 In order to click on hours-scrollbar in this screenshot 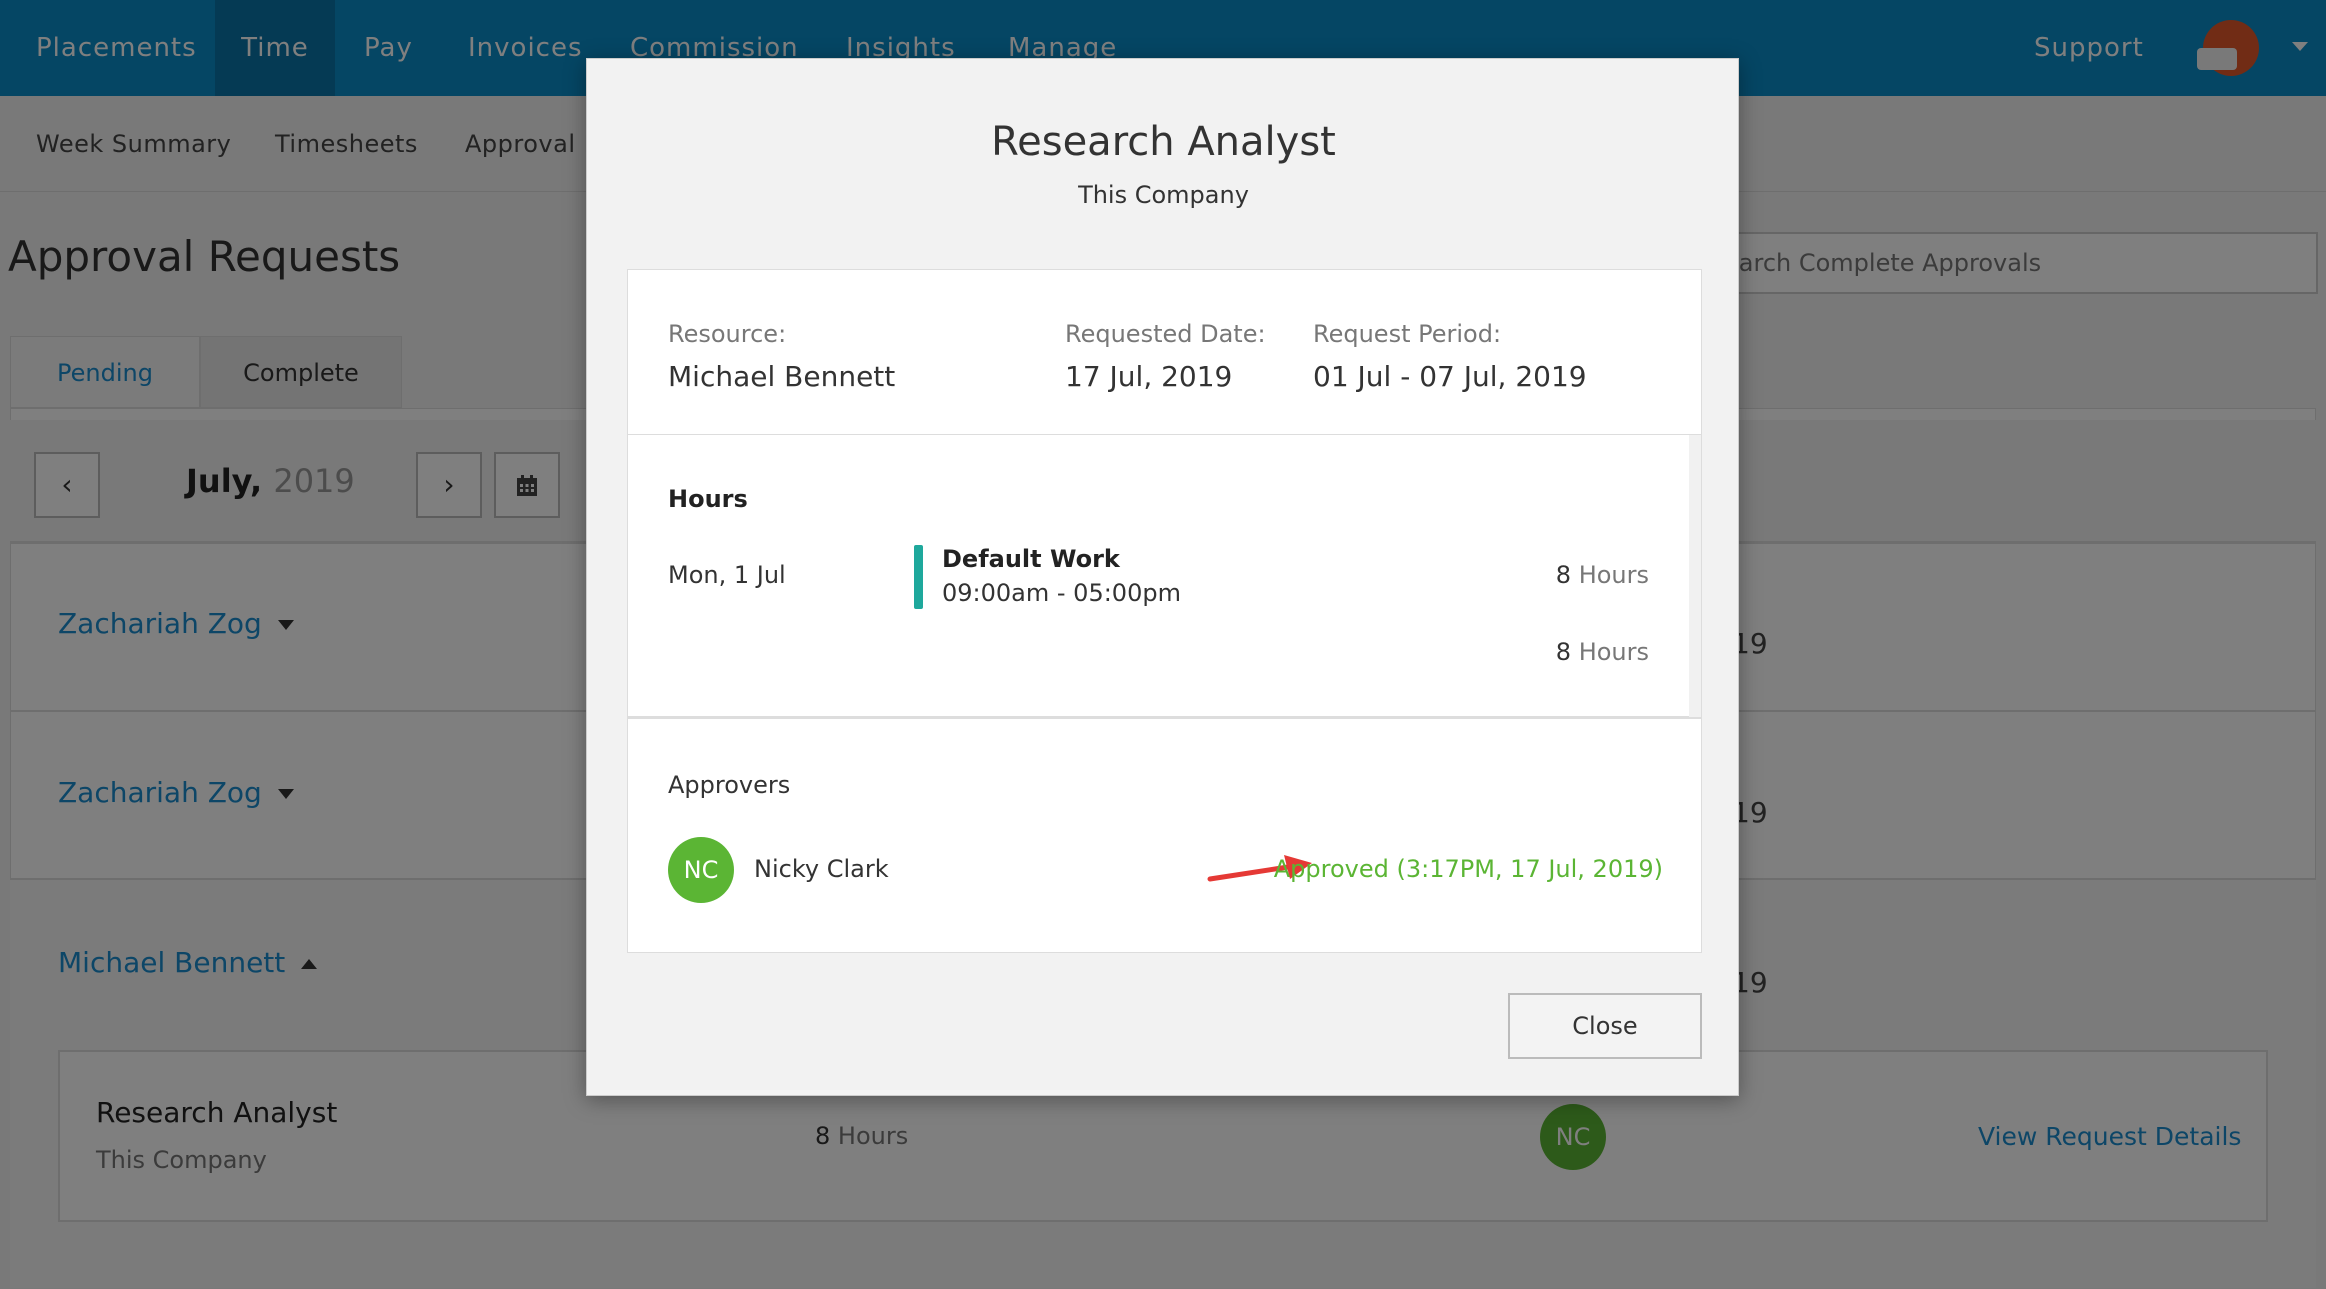, I will do `click(1695, 576)`.